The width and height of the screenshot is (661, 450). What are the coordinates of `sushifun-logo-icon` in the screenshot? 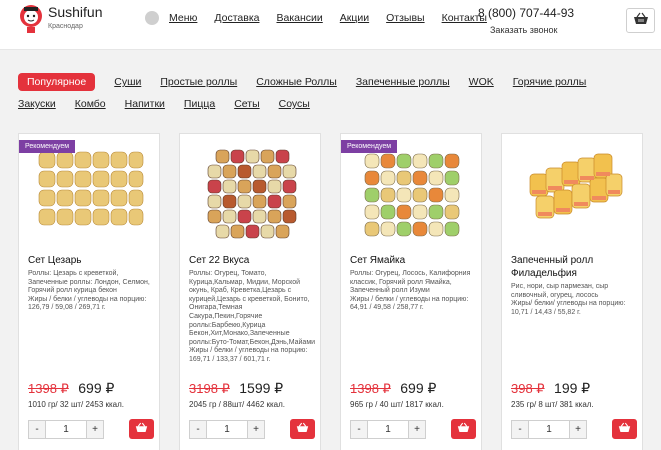 It's located at (31, 19).